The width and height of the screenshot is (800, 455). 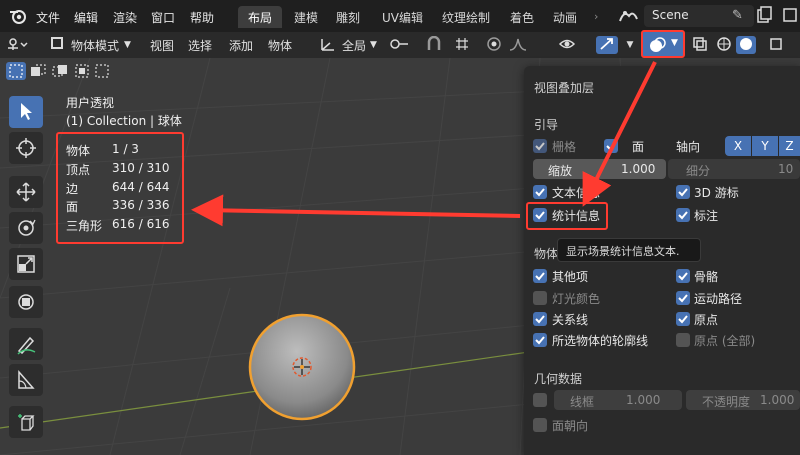 I want to click on select-subtract-icon, so click(x=60, y=71).